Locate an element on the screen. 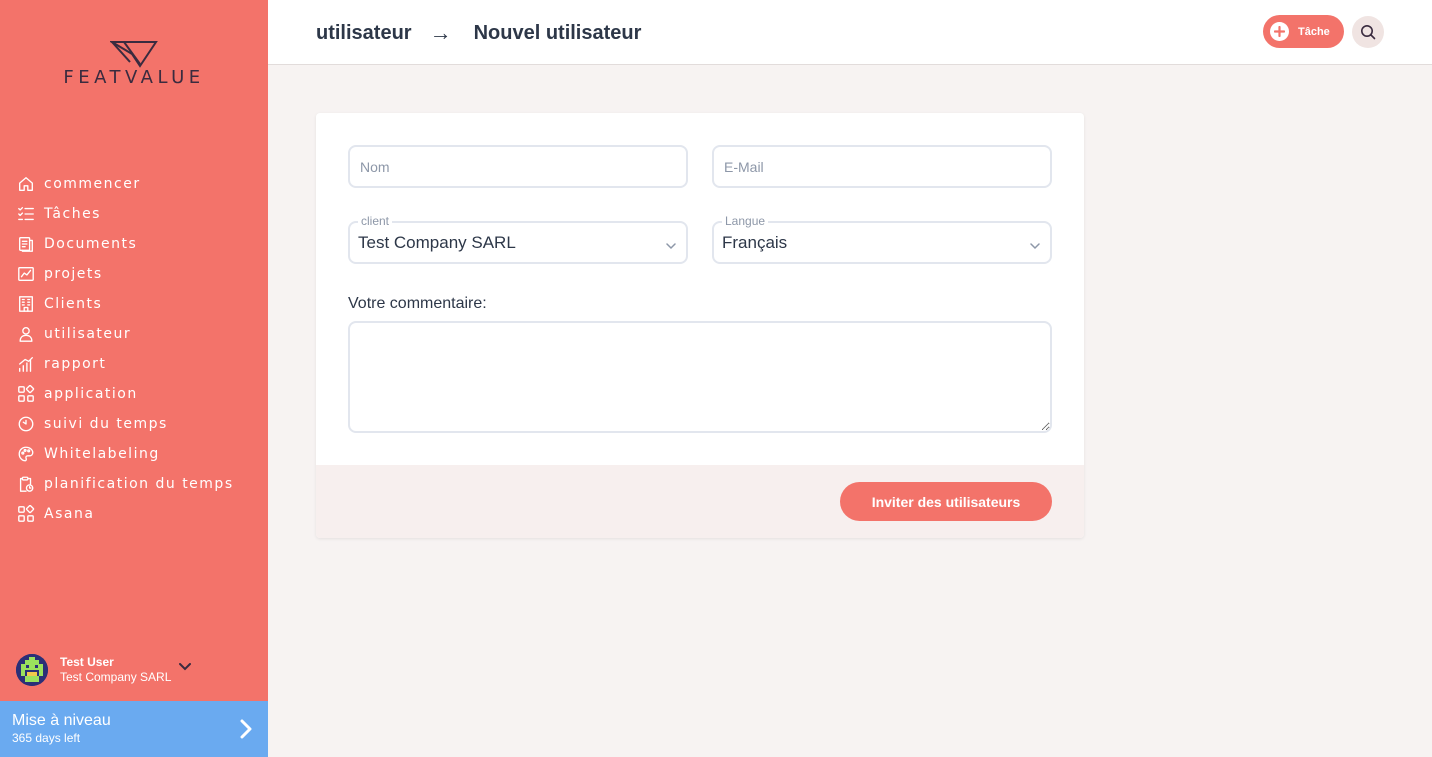  comment-field is located at coordinates (700, 377).